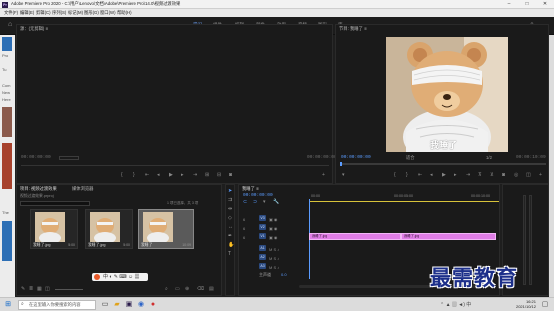 This screenshot has height=311, width=554. I want to click on media-browser-tab: 媒体浏览器, so click(82, 189).